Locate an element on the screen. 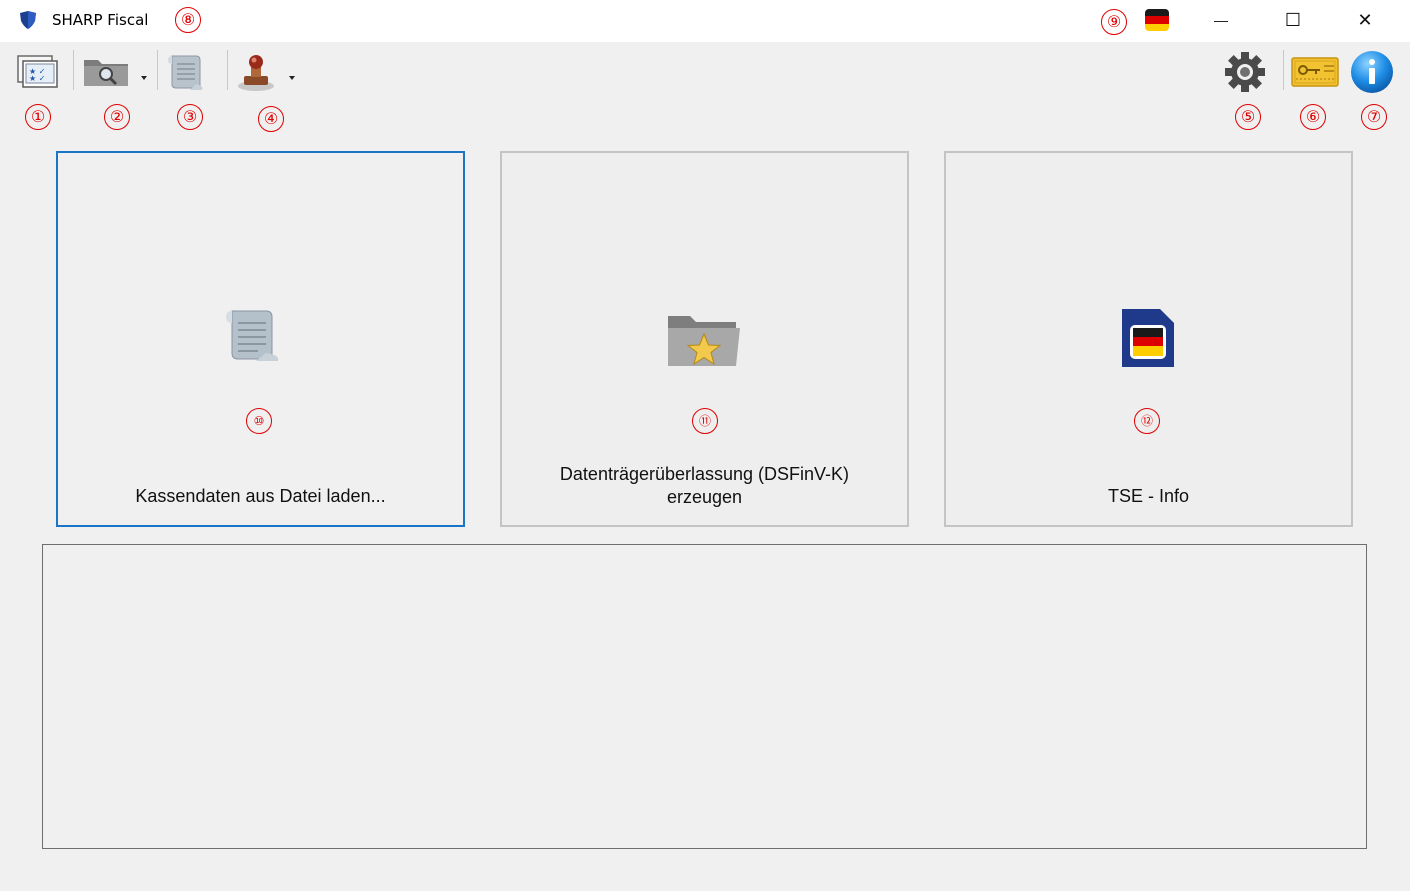 The width and height of the screenshot is (1410, 891). callout-badge-7: ⑦ is located at coordinates (1374, 117).